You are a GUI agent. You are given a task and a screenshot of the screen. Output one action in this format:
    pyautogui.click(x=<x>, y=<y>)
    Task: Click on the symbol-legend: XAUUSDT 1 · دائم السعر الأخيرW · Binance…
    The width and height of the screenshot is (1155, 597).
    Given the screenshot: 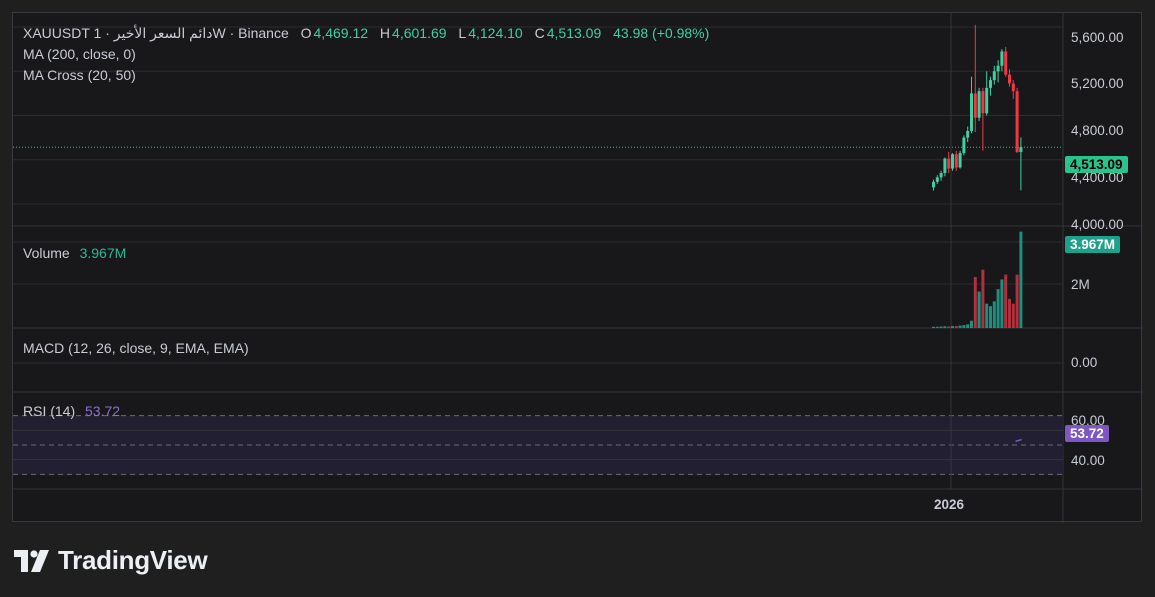 What is the action you would take?
    pyautogui.click(x=366, y=33)
    